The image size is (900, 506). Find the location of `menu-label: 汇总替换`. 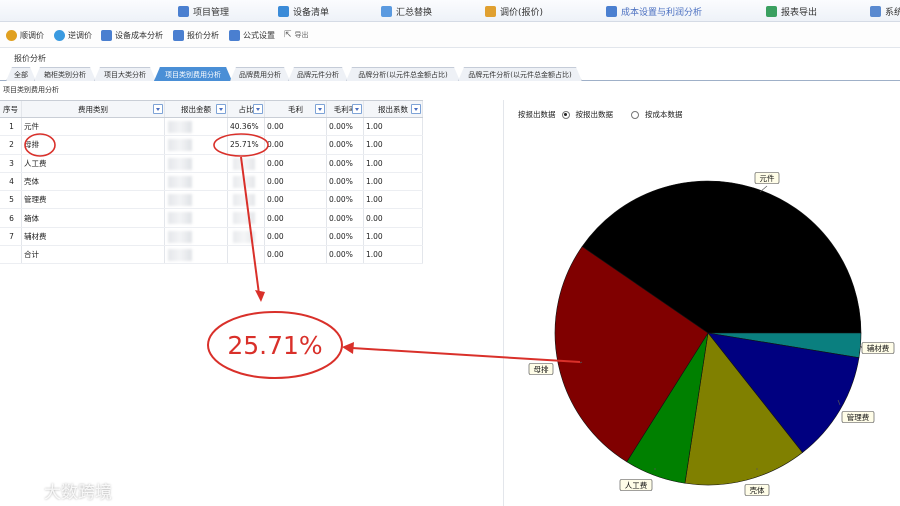

menu-label: 汇总替换 is located at coordinates (414, 12).